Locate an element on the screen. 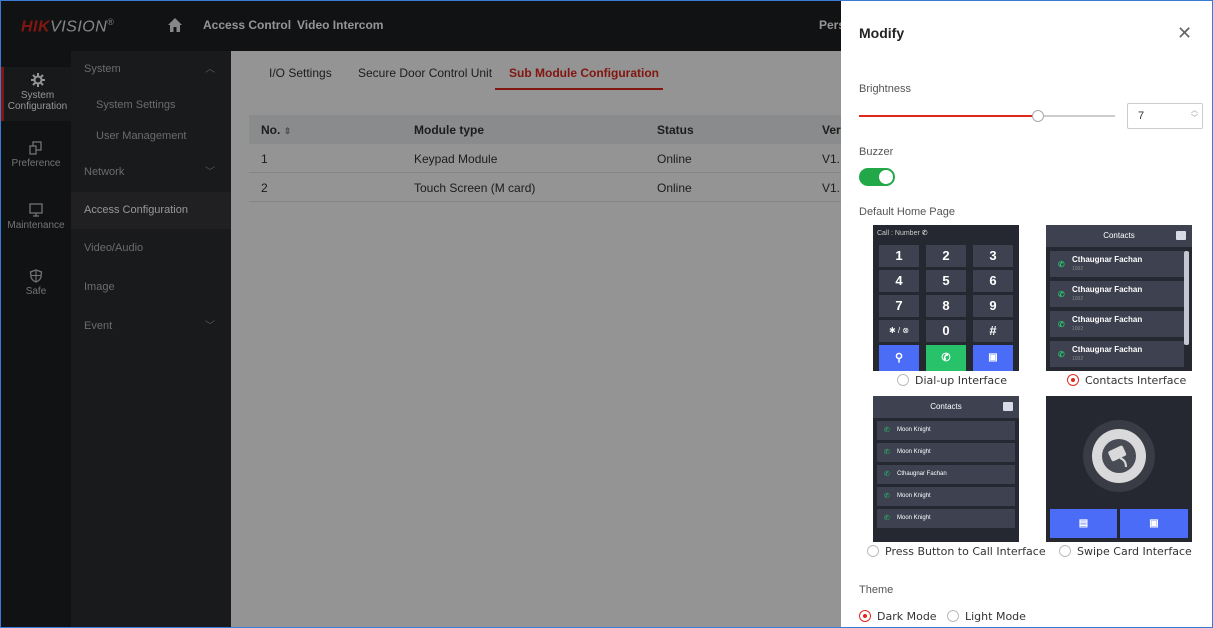 The image size is (1213, 628). key-star: ✱ / ⊗ is located at coordinates (899, 331).